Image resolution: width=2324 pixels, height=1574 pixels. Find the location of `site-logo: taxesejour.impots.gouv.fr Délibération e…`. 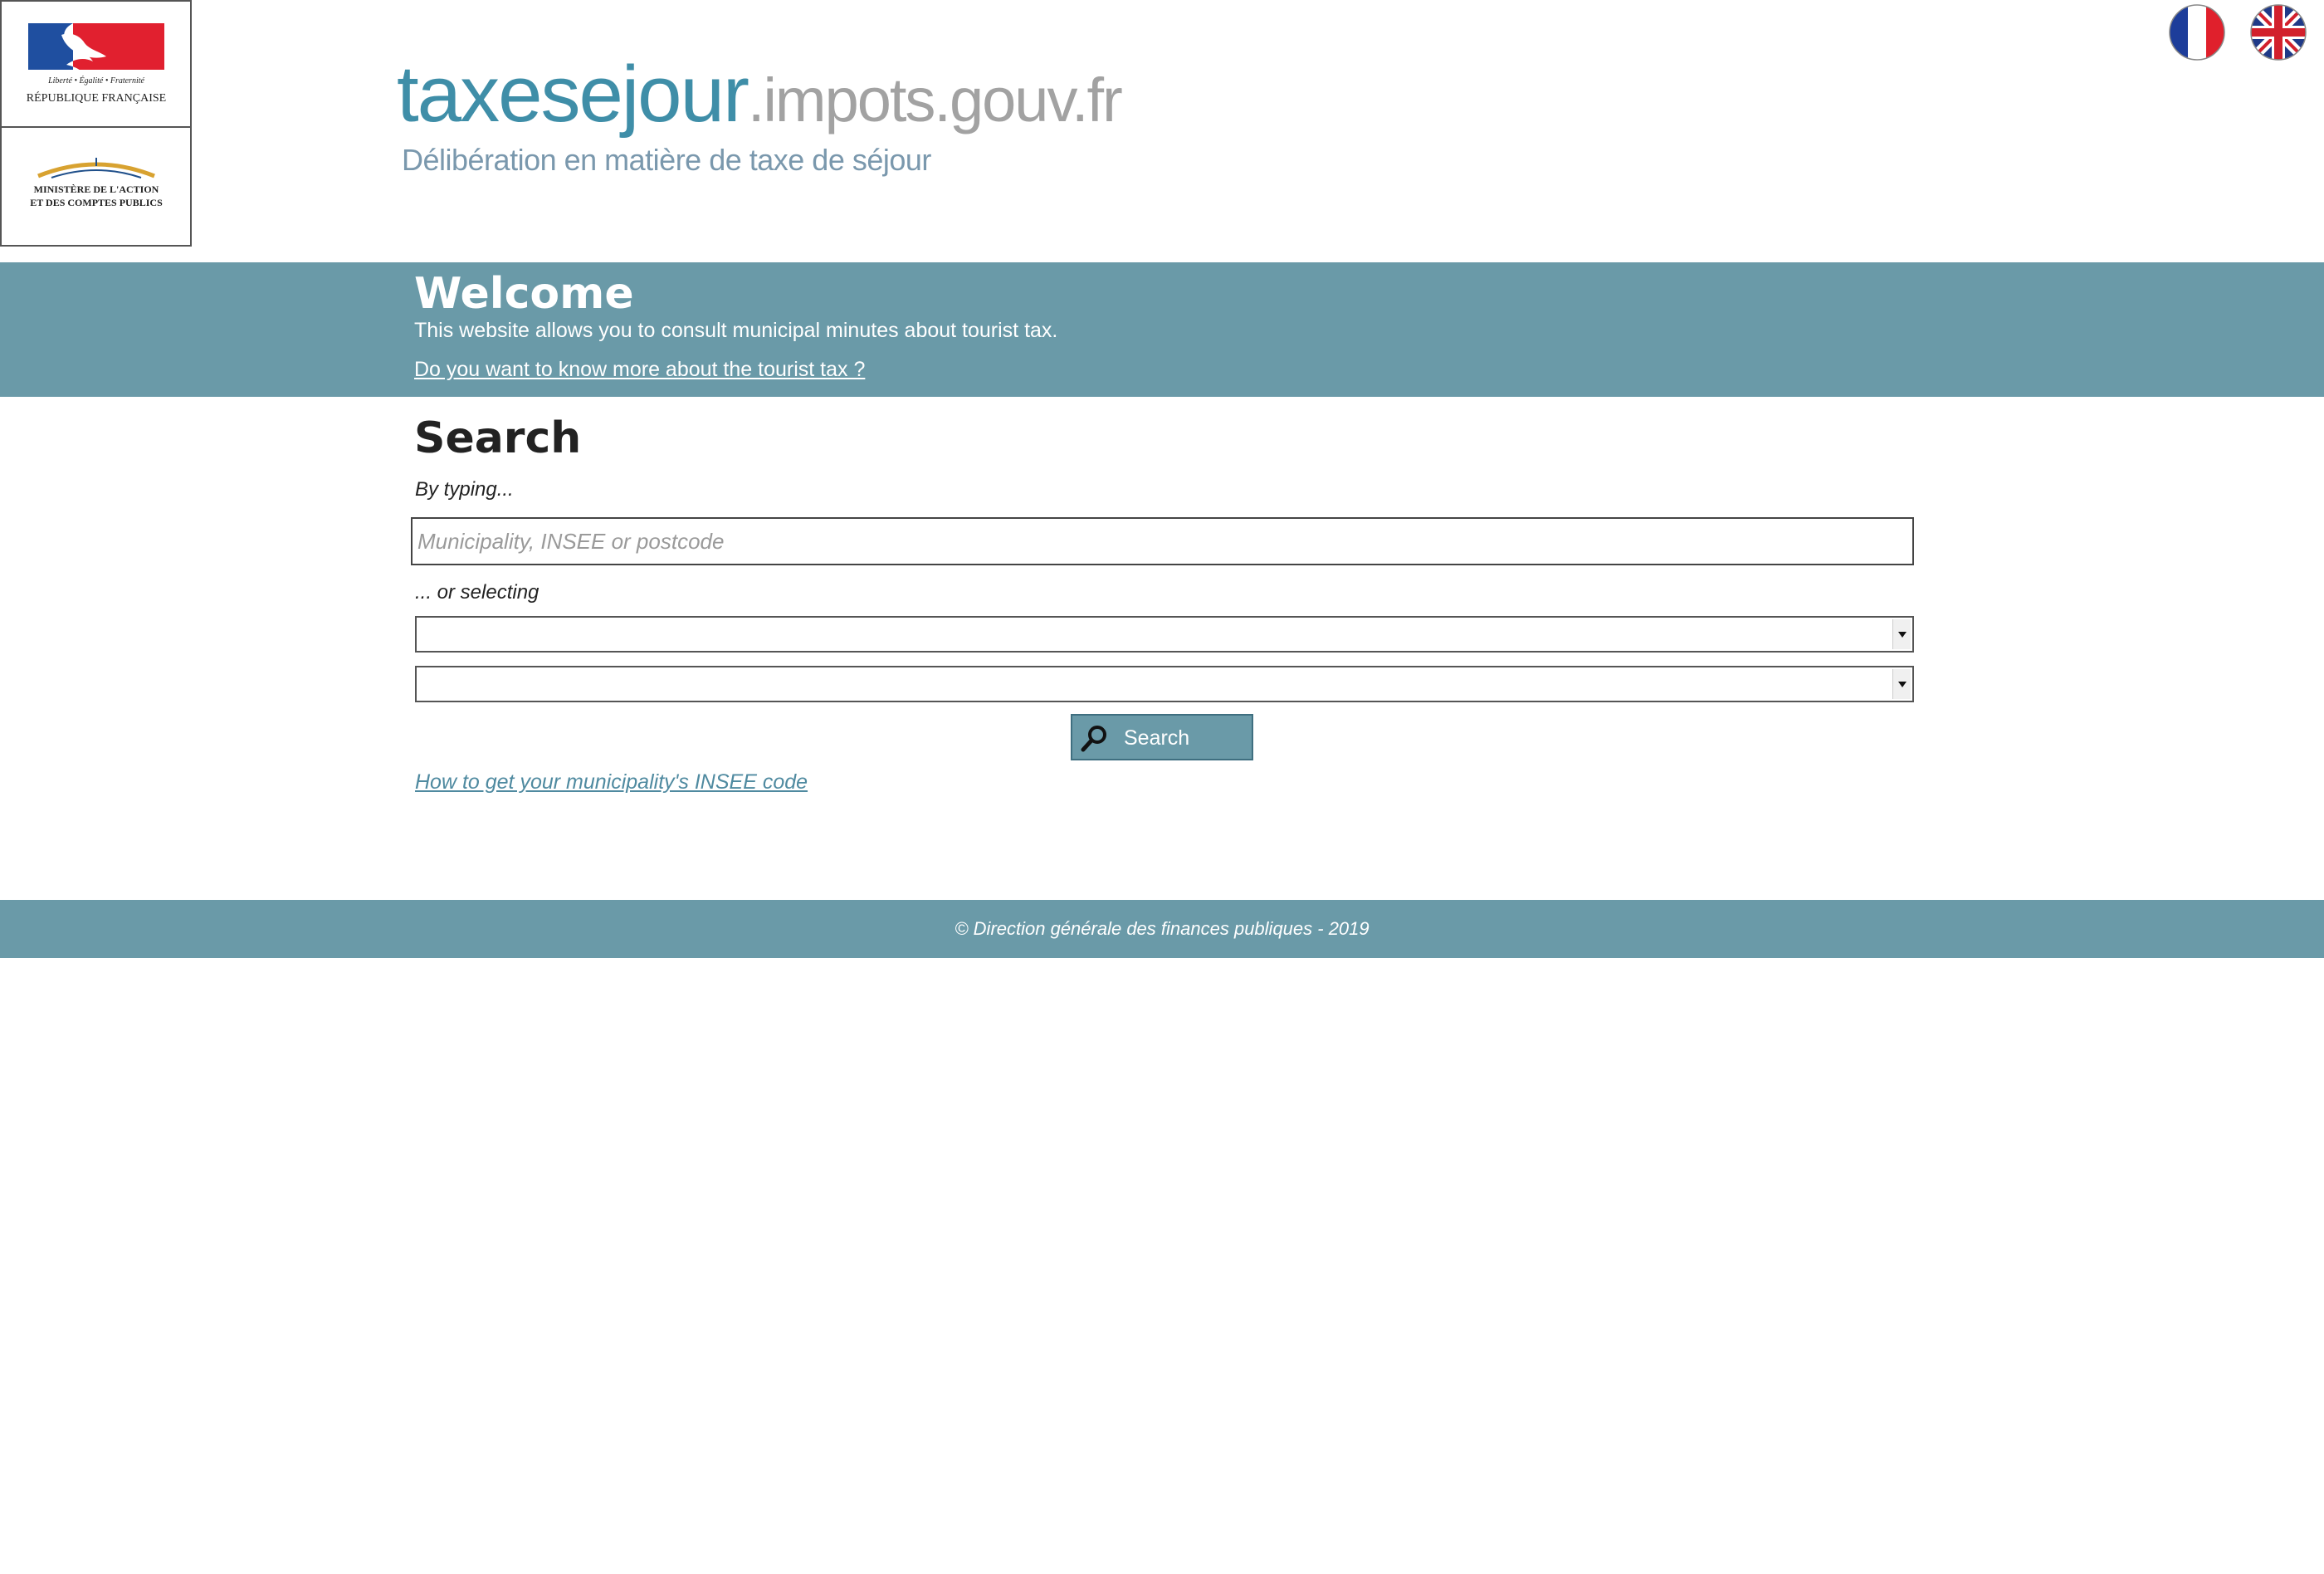

site-logo: taxesejour.impots.gouv.fr Délibération e… is located at coordinates (760, 116).